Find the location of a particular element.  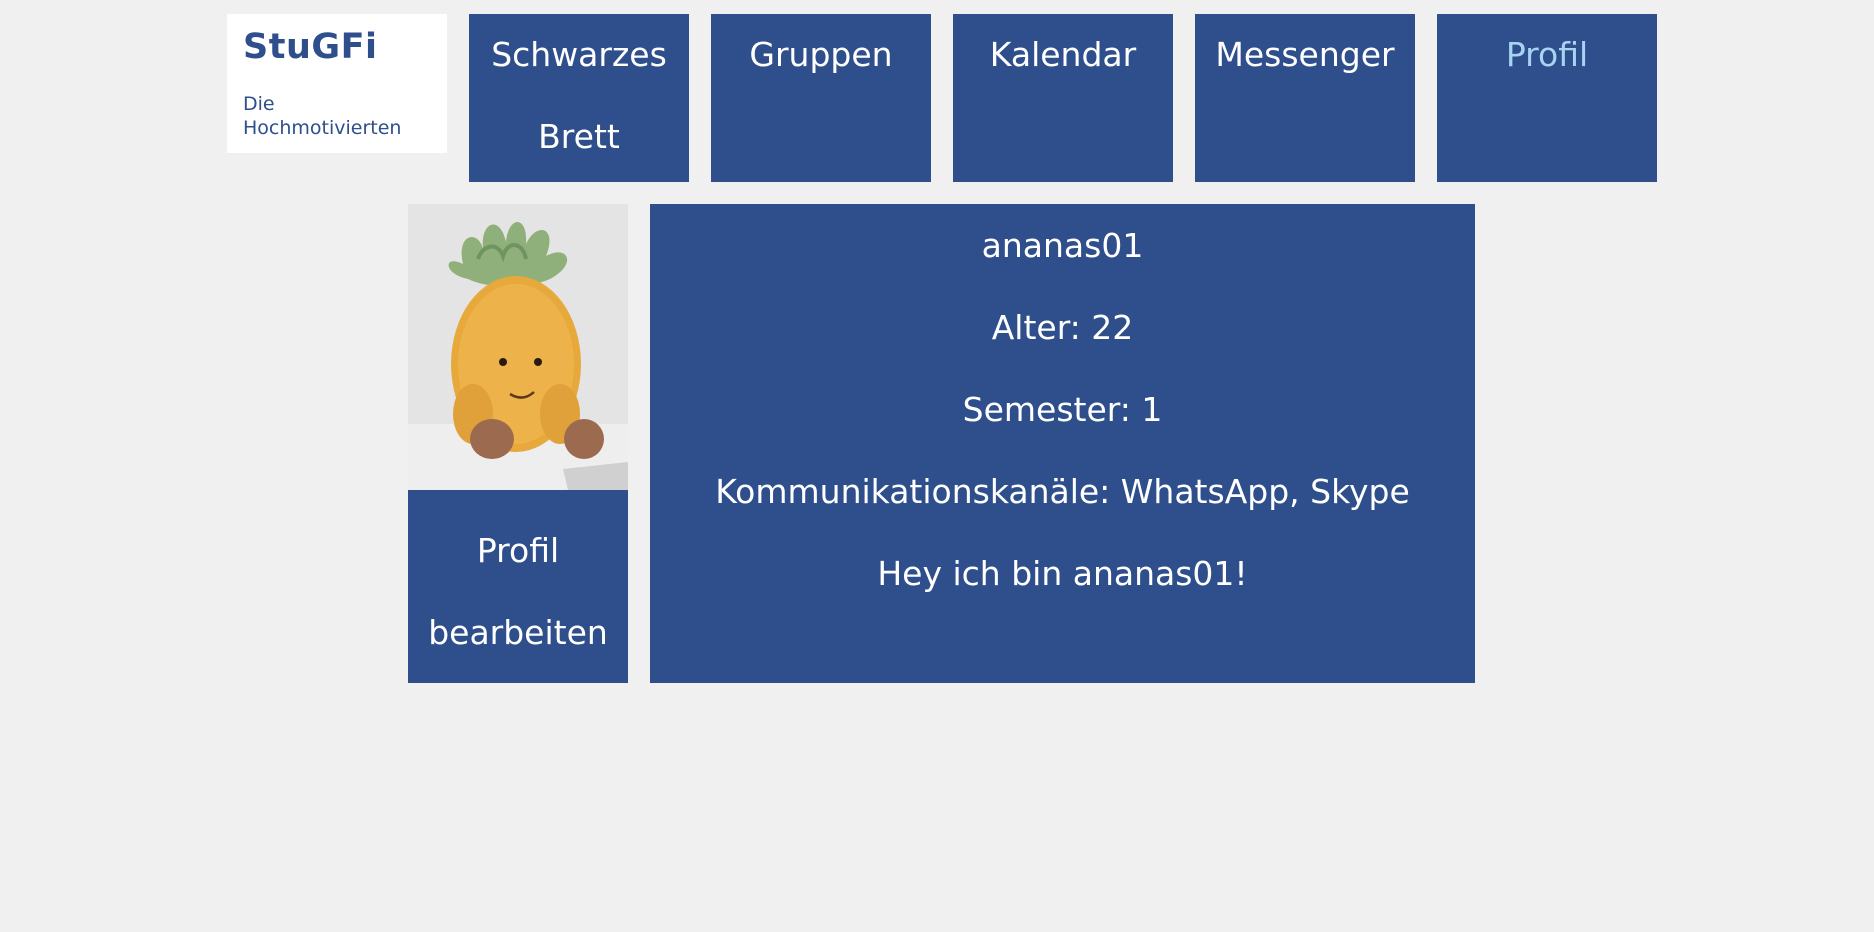

logo: StuGFi Die Hochmotivierten is located at coordinates (337, 83).